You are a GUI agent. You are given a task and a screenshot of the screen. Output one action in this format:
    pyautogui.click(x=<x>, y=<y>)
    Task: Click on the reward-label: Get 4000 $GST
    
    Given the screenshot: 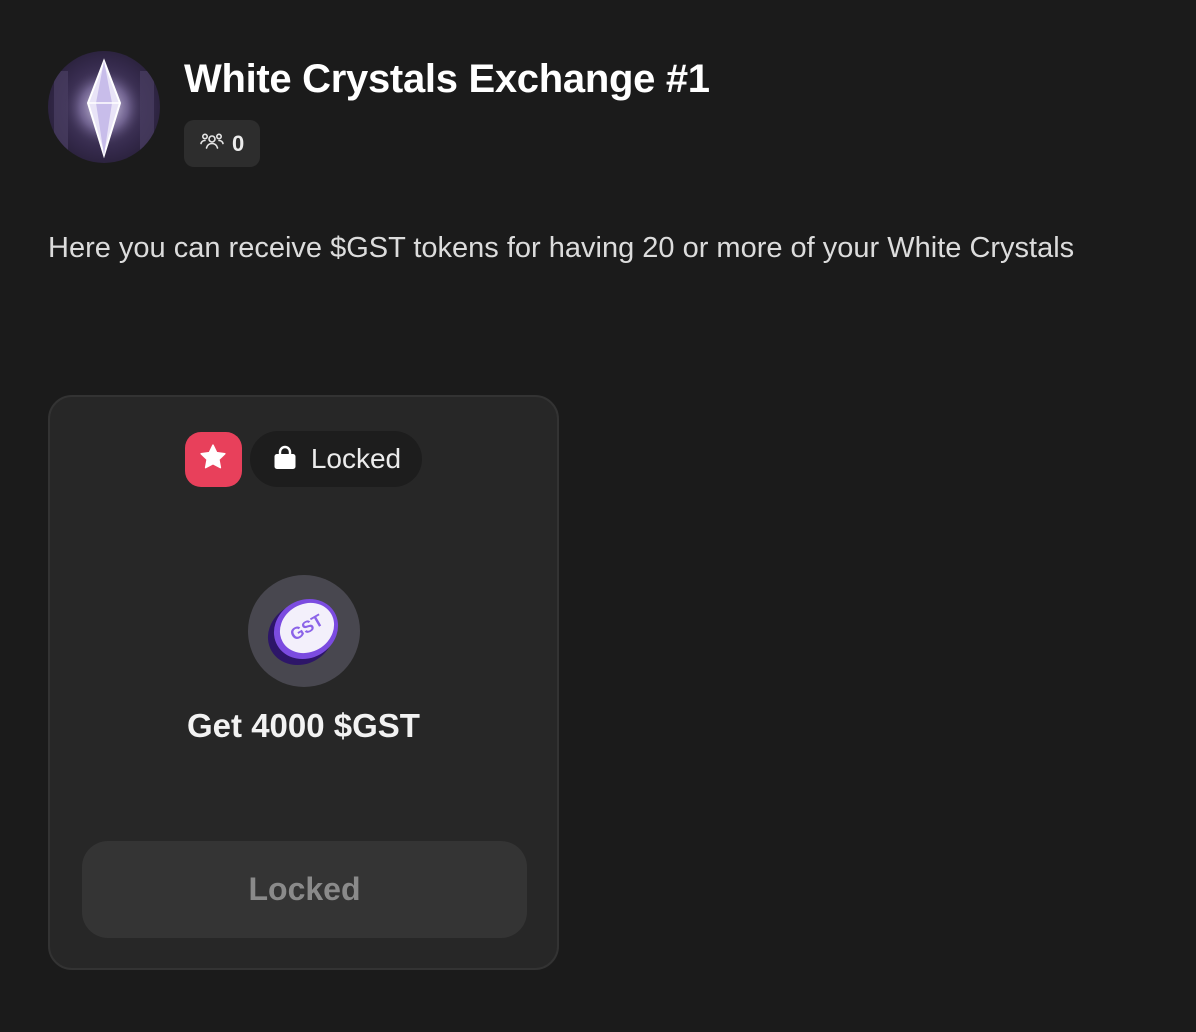 What is the action you would take?
    pyautogui.click(x=303, y=725)
    